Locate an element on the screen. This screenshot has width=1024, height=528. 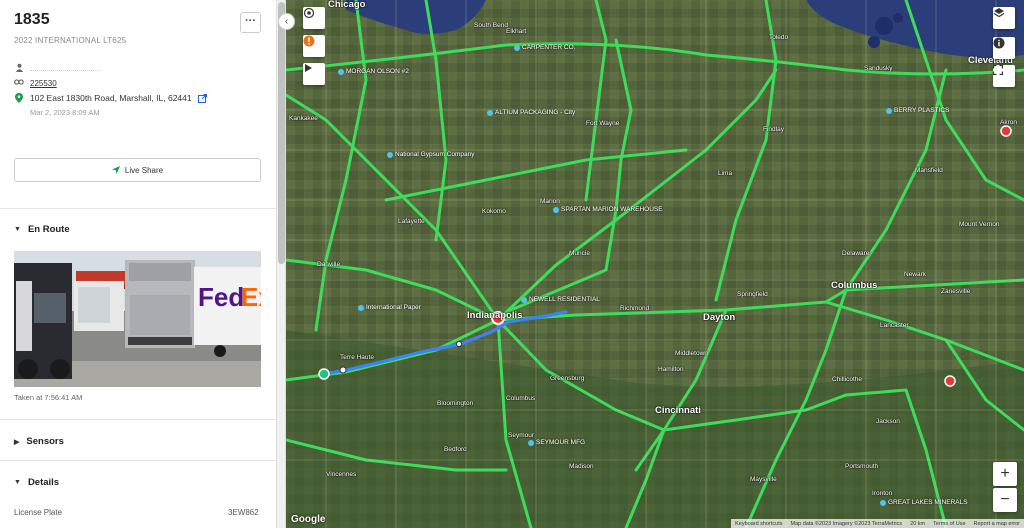
city-label: Chicago is located at coordinates (347, 5).